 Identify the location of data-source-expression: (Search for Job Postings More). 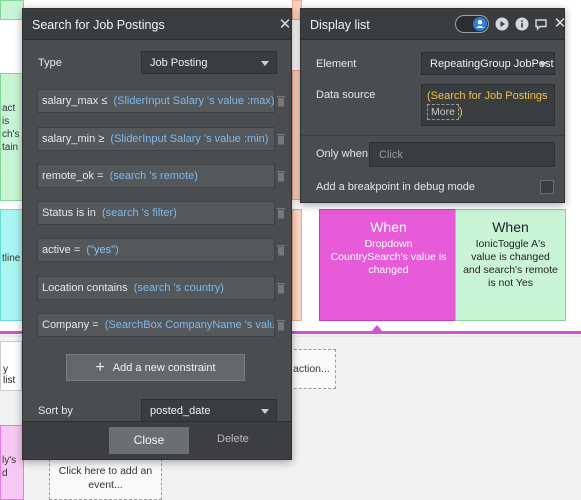
(488, 105).